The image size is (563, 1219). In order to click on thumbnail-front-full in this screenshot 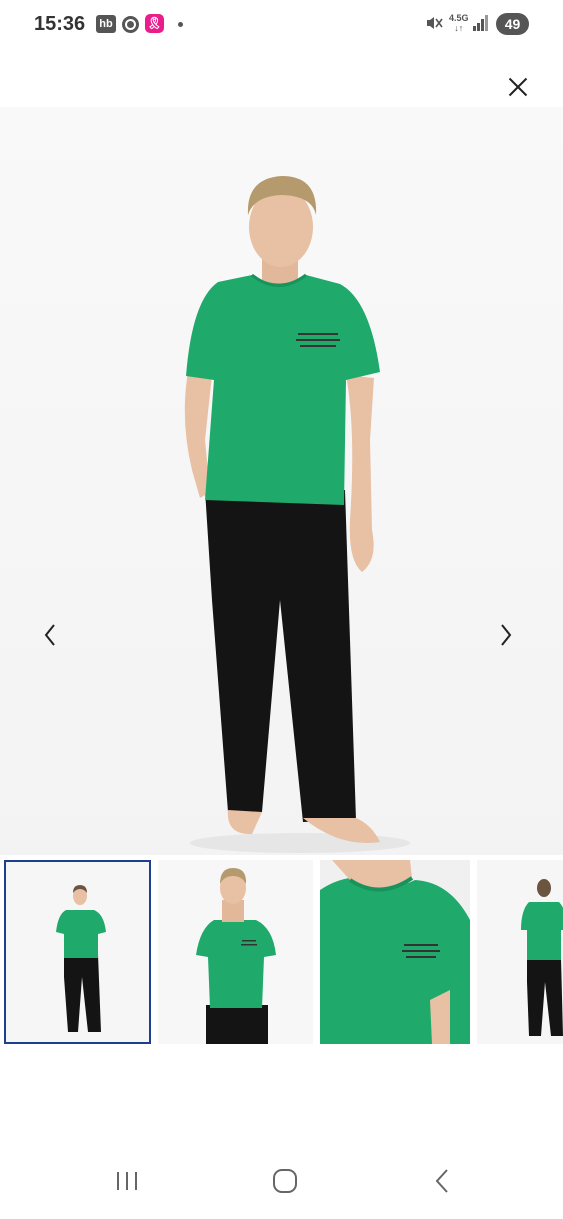, I will do `click(77, 952)`.